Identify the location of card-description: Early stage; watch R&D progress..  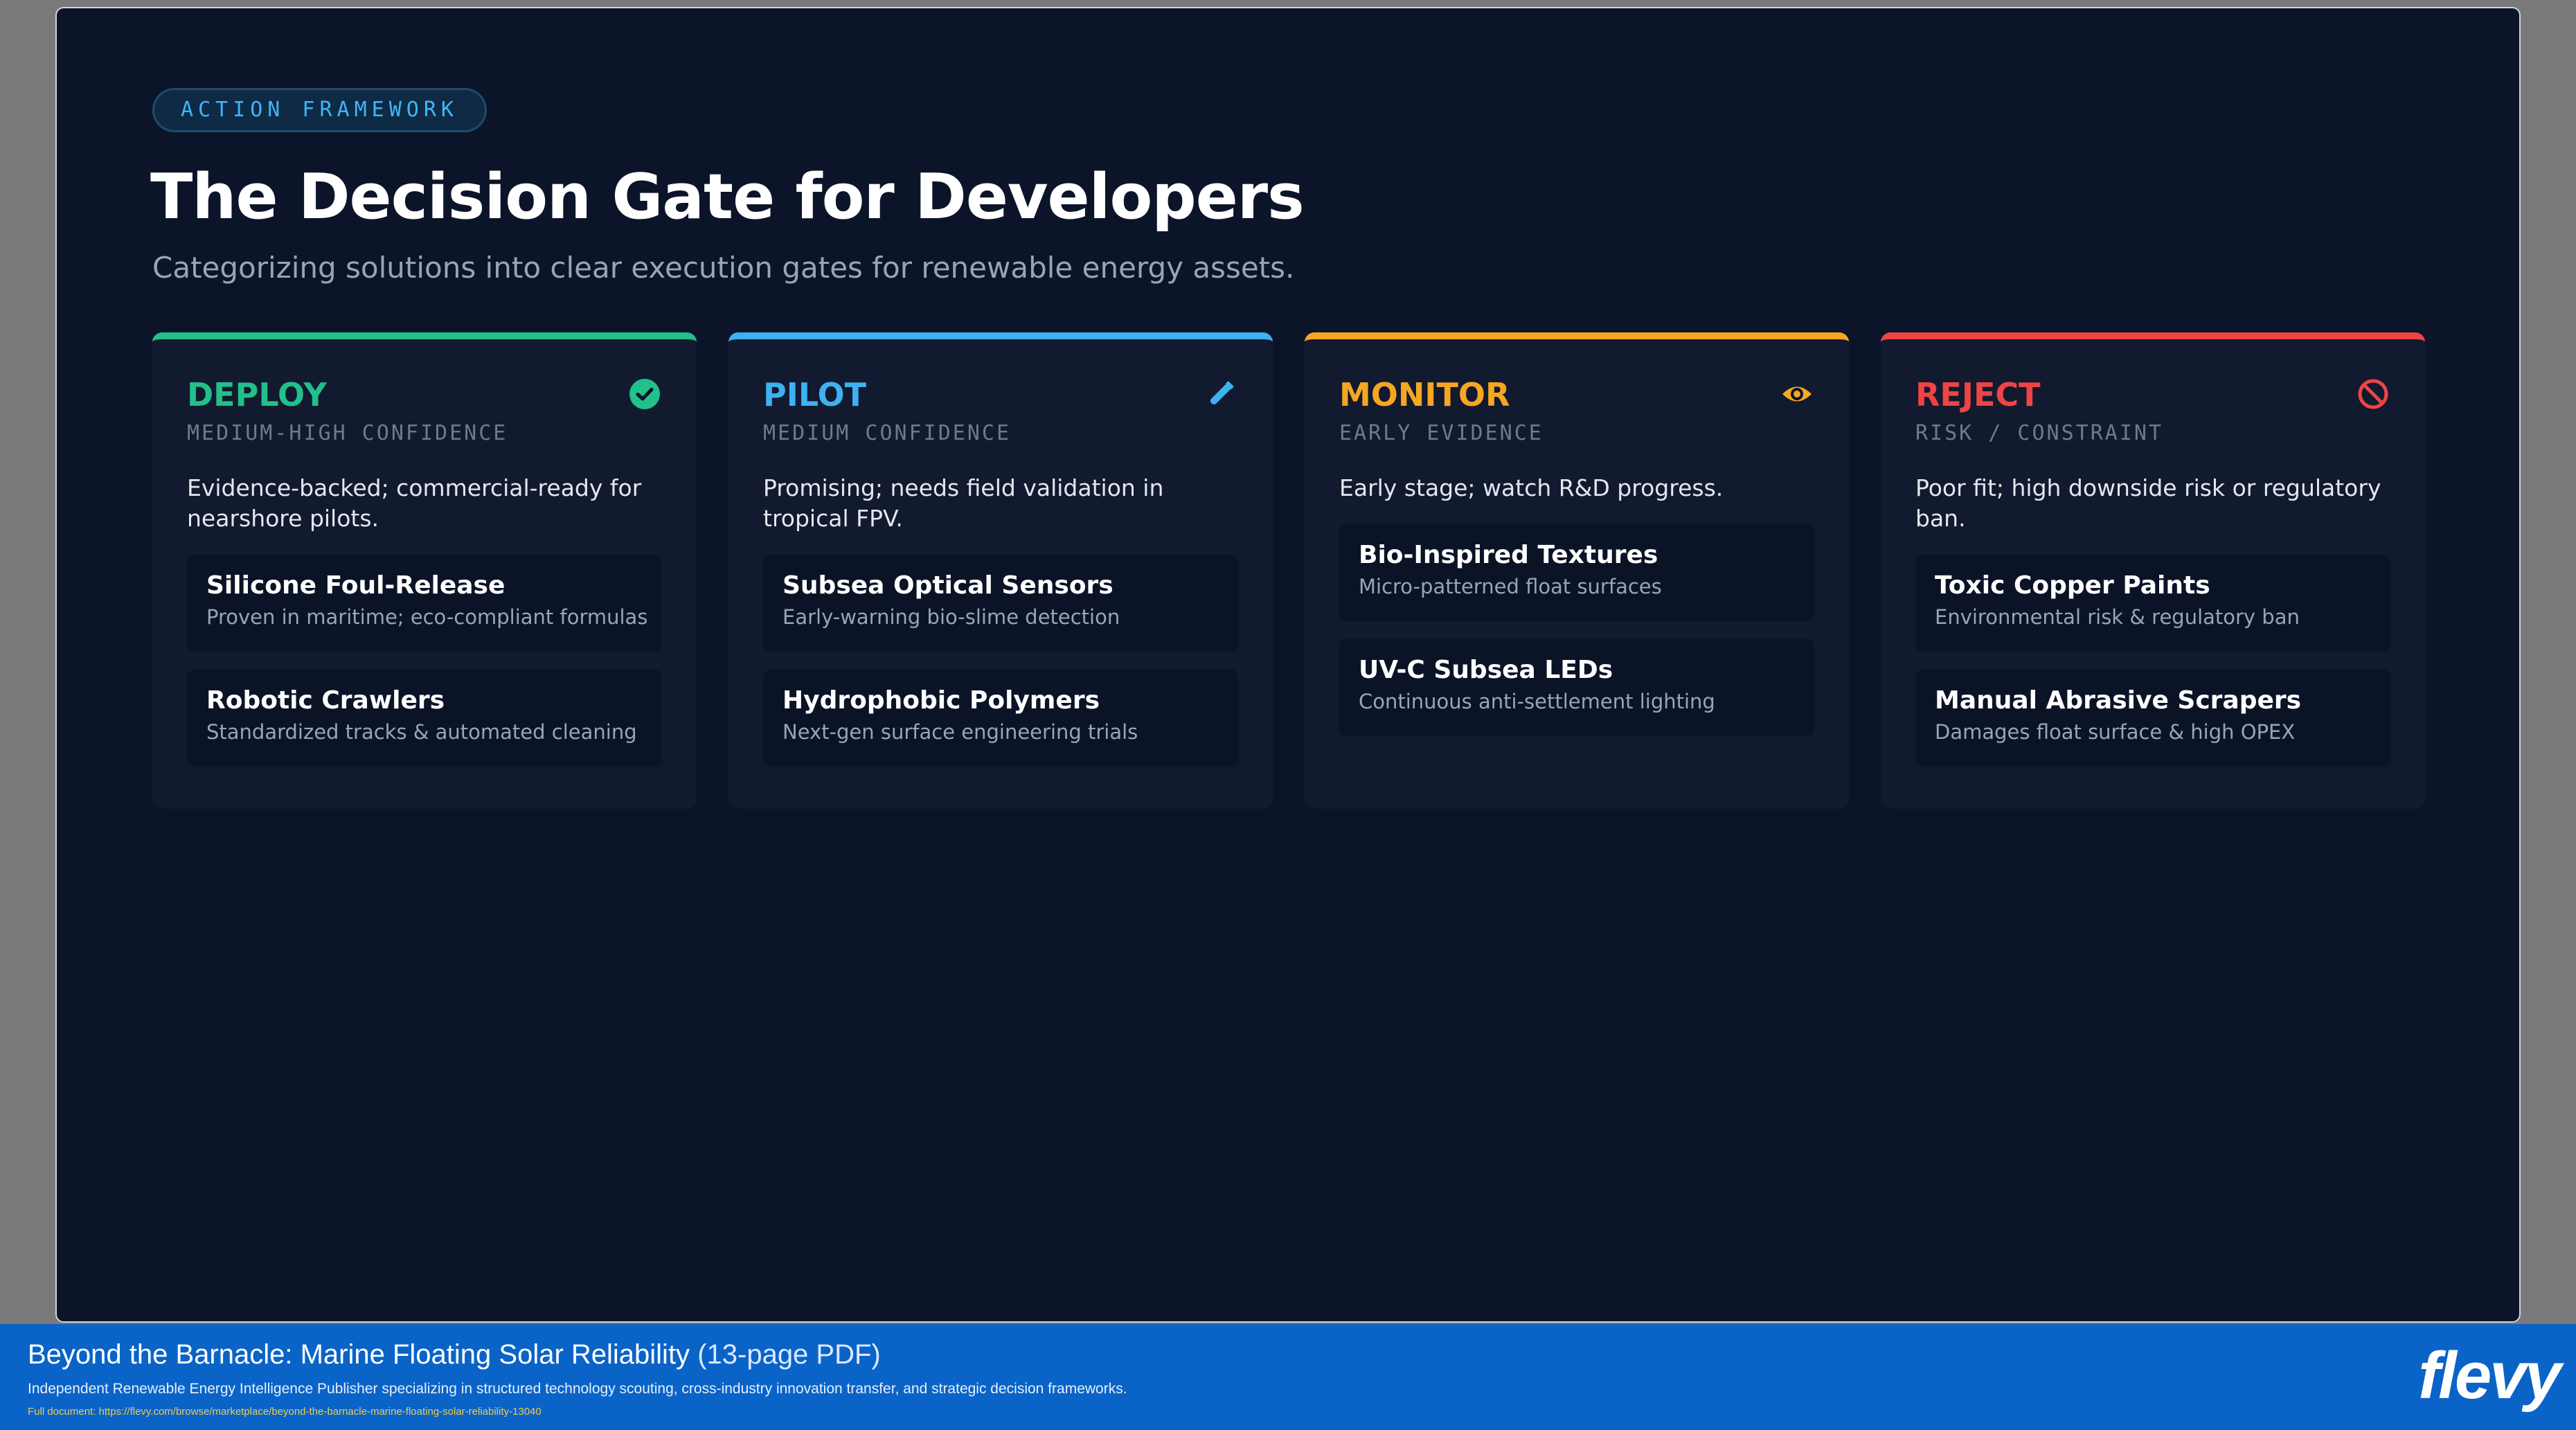
(1531, 487).